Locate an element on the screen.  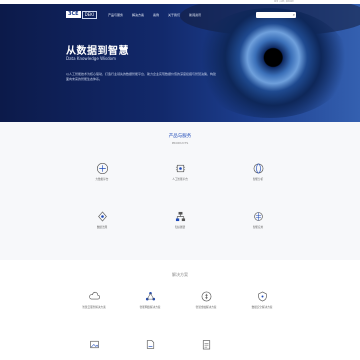
nav-item-products: 产品与服务 is located at coordinates (115, 15).